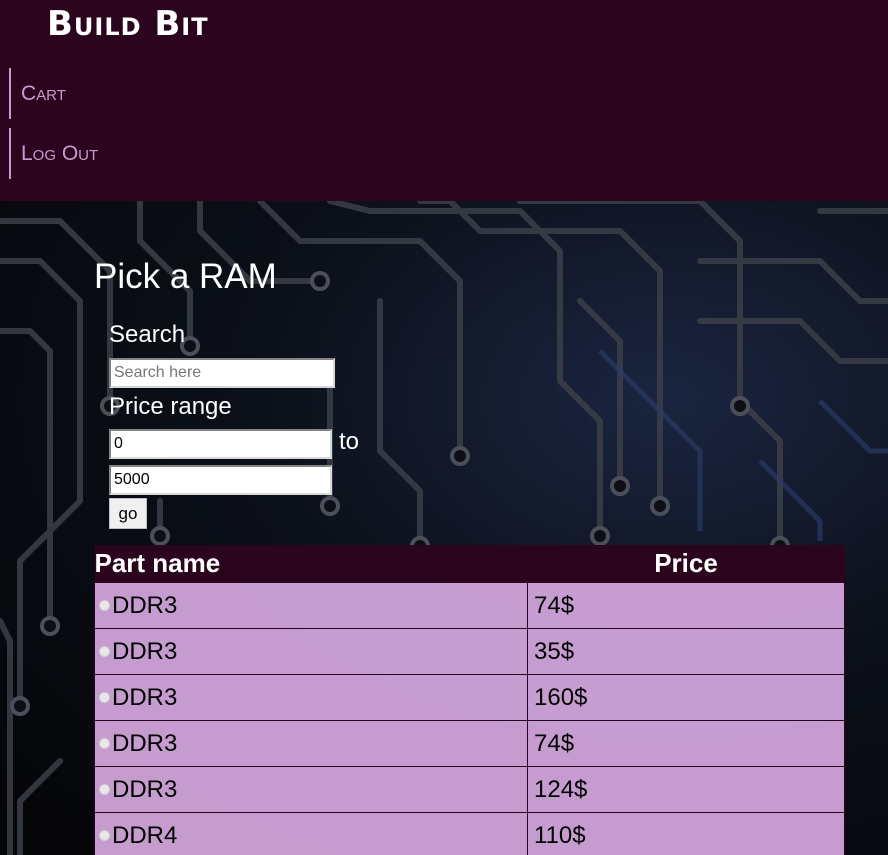  What do you see at coordinates (185, 276) in the screenshot?
I see `page-title: Pick a RAM` at bounding box center [185, 276].